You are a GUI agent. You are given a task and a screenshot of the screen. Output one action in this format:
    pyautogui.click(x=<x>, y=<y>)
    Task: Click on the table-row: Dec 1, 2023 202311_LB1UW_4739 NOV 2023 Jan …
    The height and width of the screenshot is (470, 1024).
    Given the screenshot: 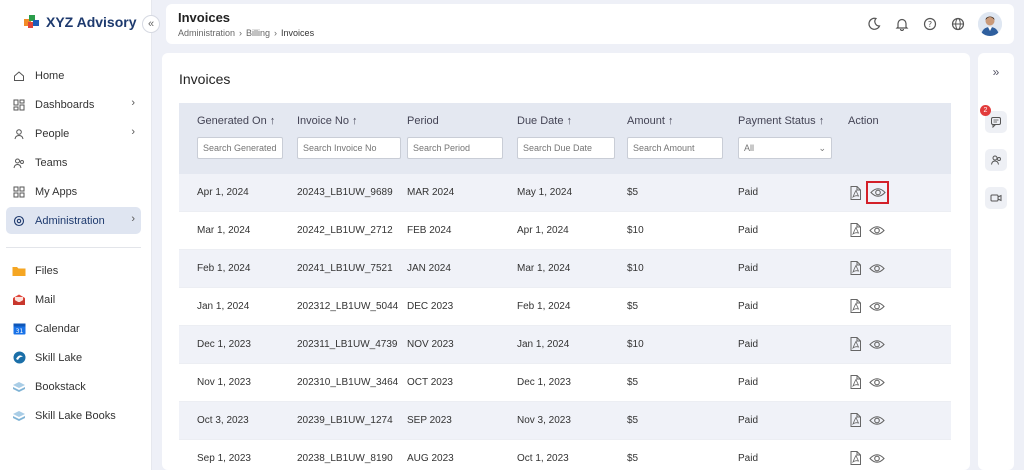 What is the action you would take?
    pyautogui.click(x=565, y=345)
    